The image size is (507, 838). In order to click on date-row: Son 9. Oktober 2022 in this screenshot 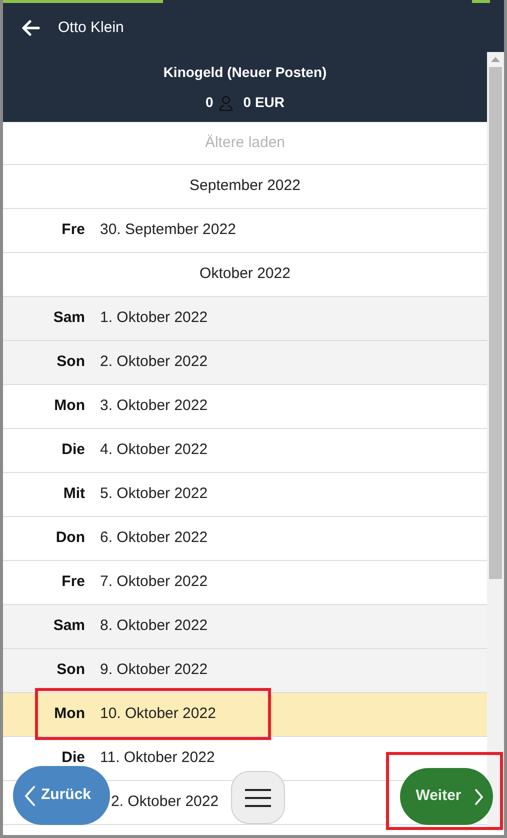, I will do `click(245, 671)`.